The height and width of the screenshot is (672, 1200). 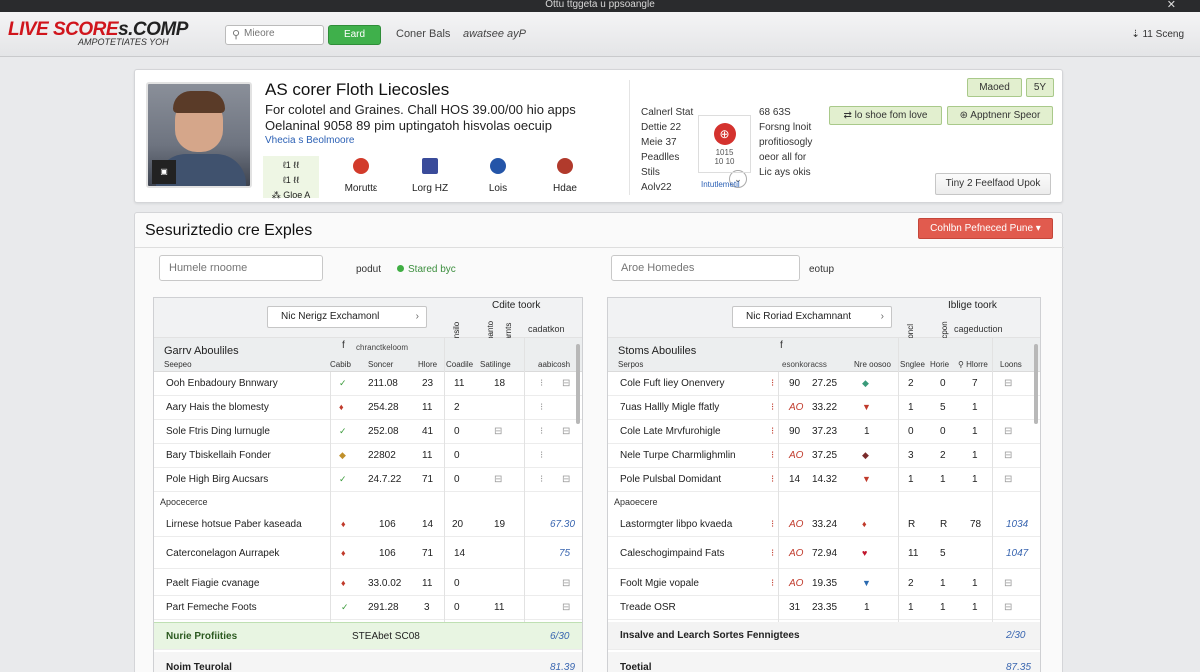 I want to click on row-value: 5, so click(x=943, y=407).